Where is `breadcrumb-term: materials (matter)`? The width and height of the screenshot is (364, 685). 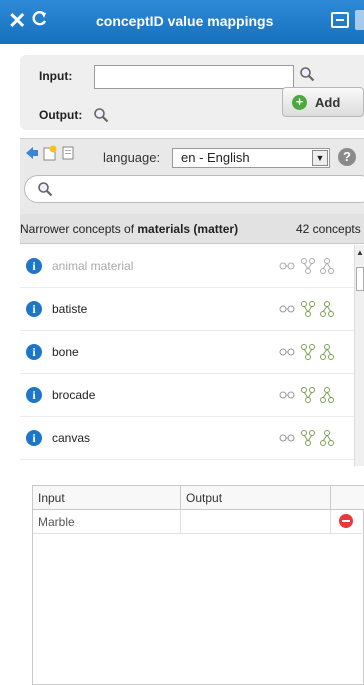 breadcrumb-term: materials (matter) is located at coordinates (187, 229).